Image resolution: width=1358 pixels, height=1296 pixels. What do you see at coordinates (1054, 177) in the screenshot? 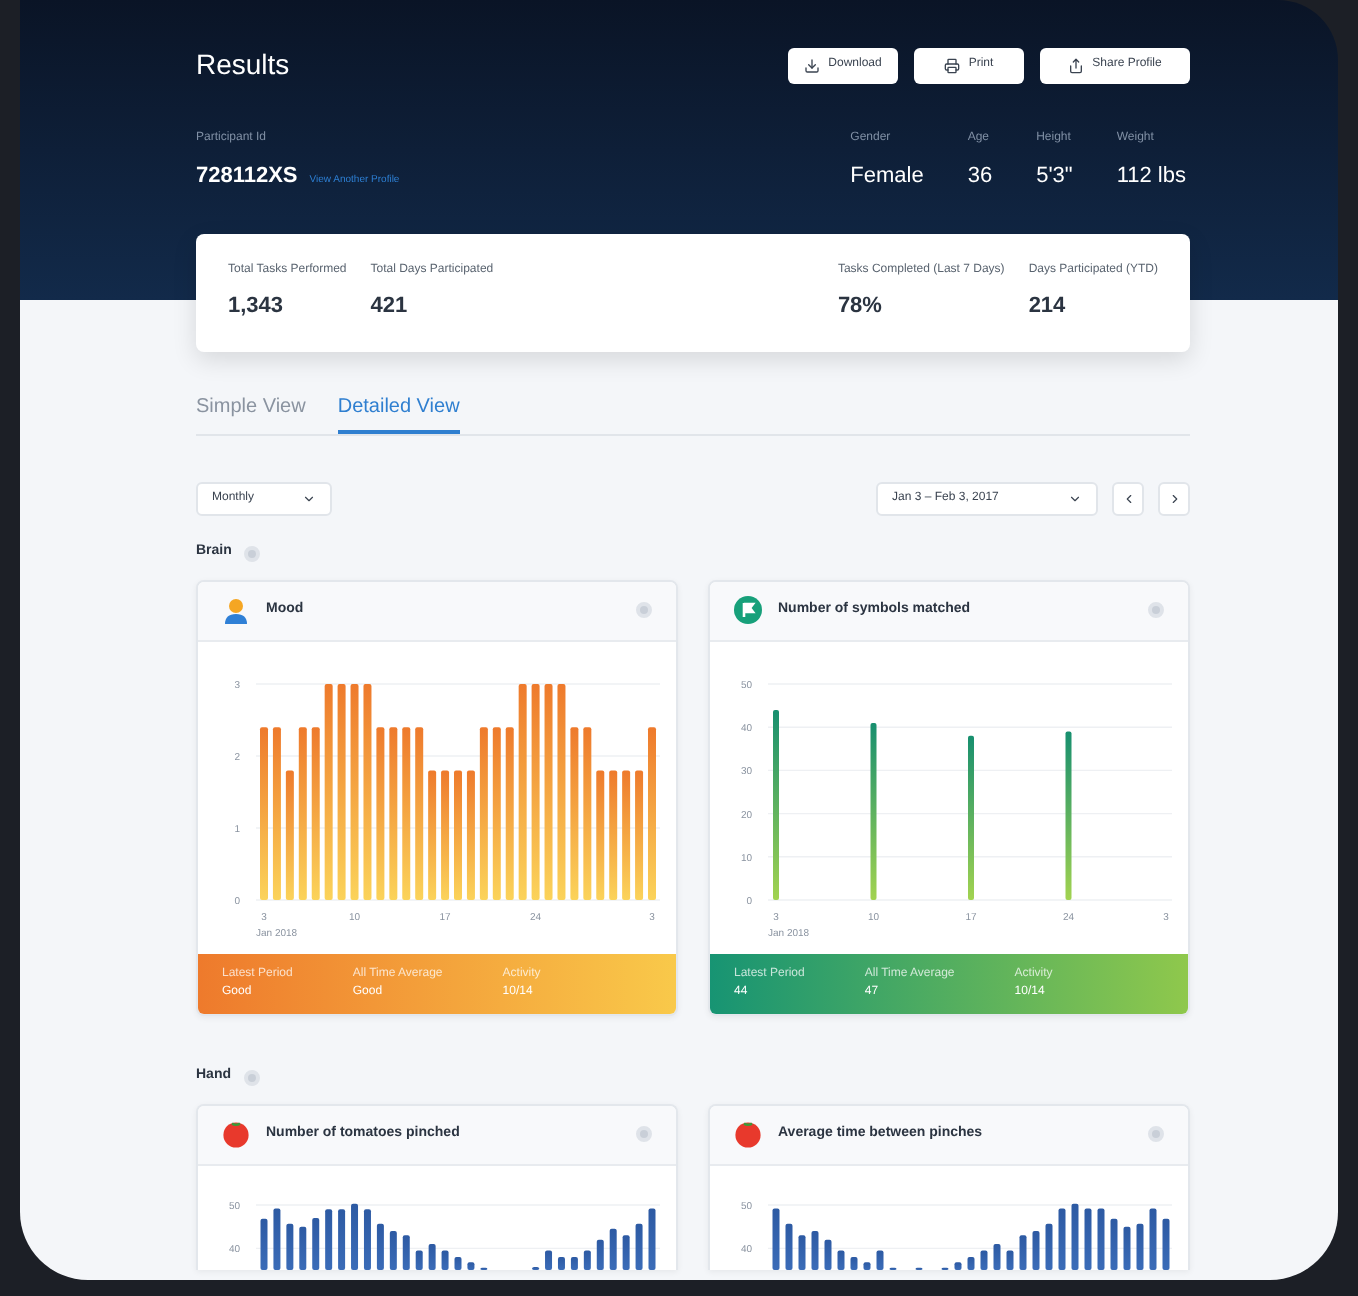
I see `field-value: 5'3"` at bounding box center [1054, 177].